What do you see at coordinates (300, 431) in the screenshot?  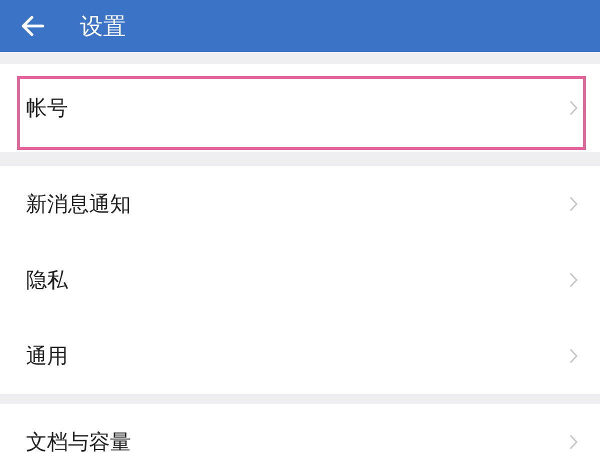 I see `settings-item: 文档与容量` at bounding box center [300, 431].